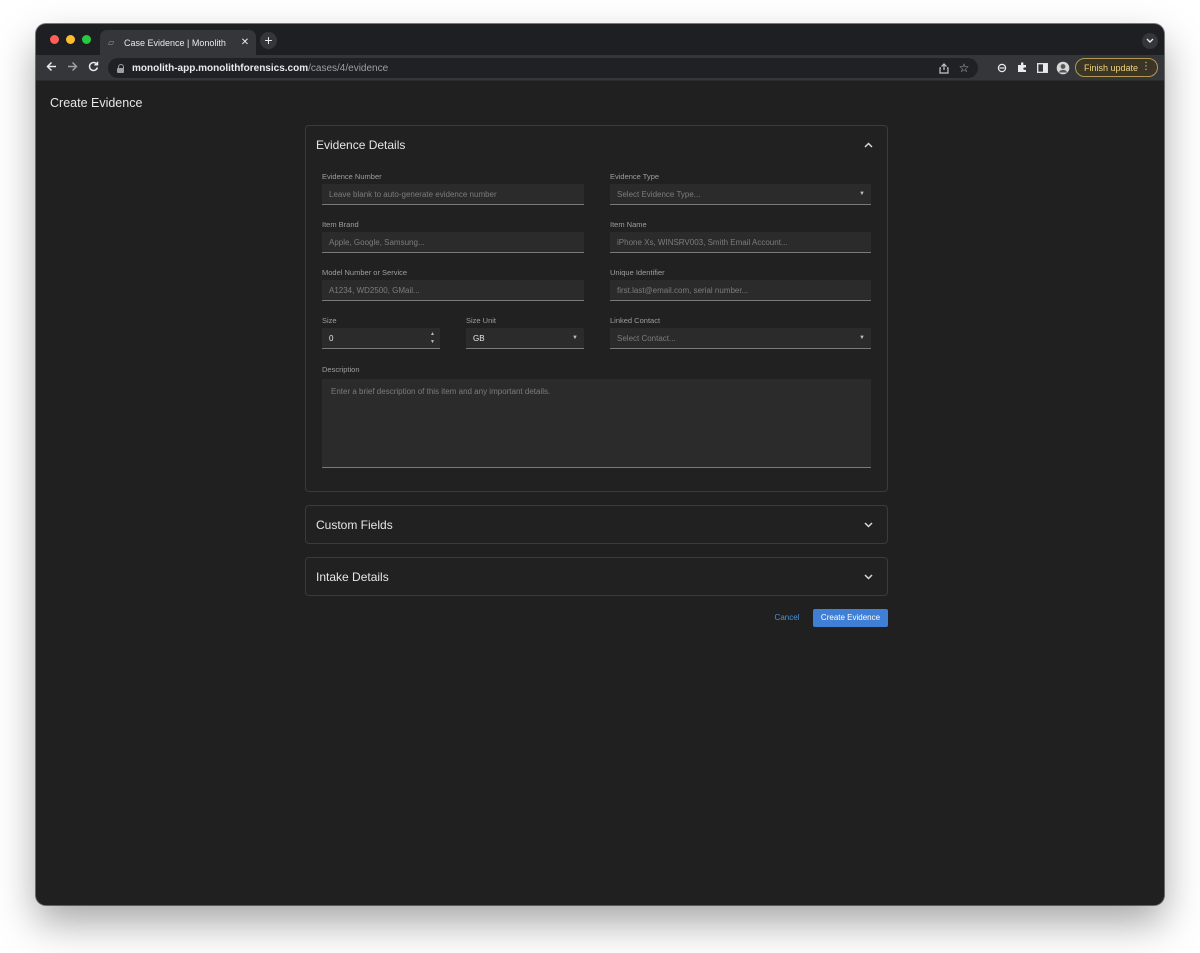 Image resolution: width=1200 pixels, height=953 pixels. Describe the element at coordinates (331, 338) in the screenshot. I see `size-value: 0` at that location.